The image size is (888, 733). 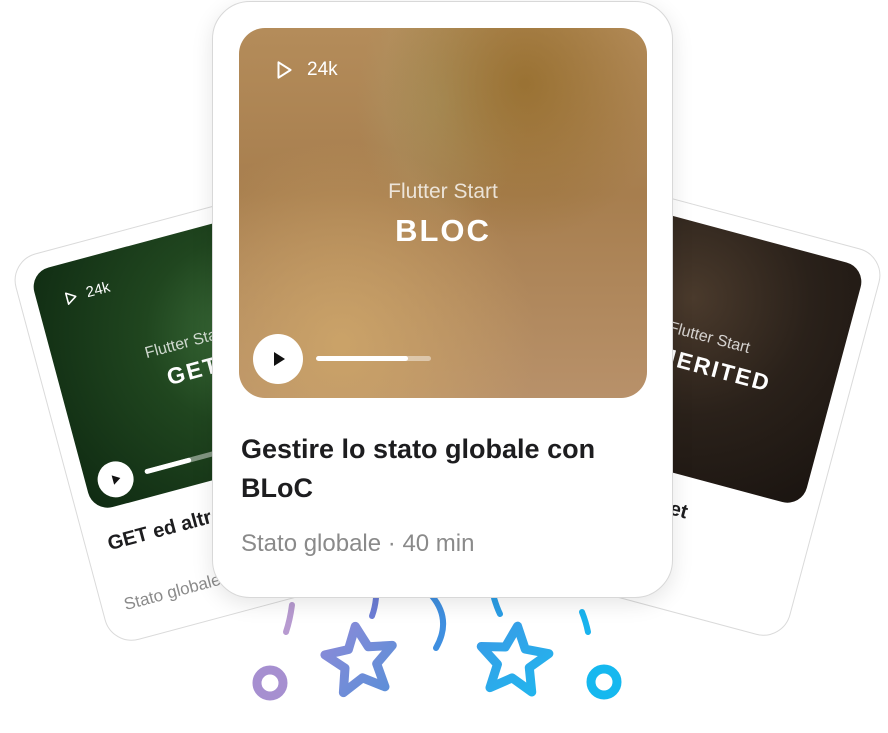 What do you see at coordinates (418, 469) in the screenshot?
I see `course-title: Gestire lo stato globale con BLoC` at bounding box center [418, 469].